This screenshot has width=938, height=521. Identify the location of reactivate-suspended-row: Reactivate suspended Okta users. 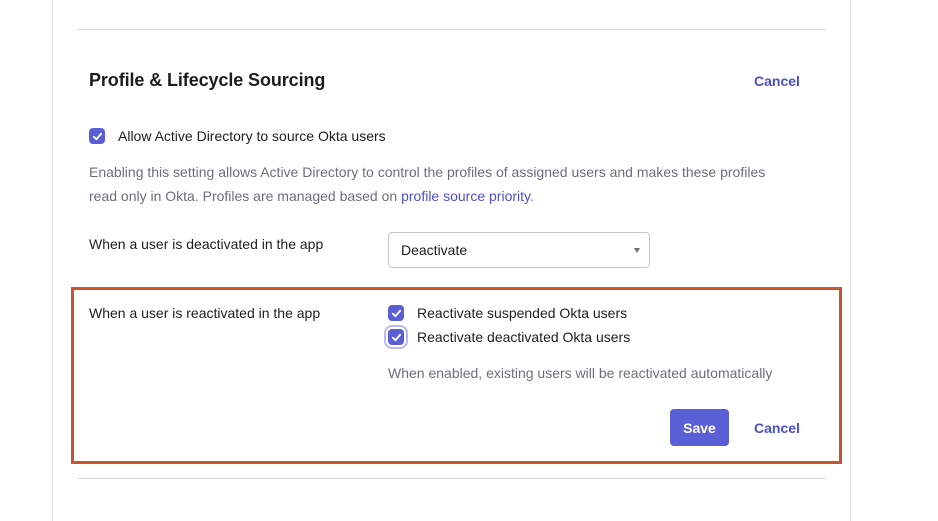
(507, 313).